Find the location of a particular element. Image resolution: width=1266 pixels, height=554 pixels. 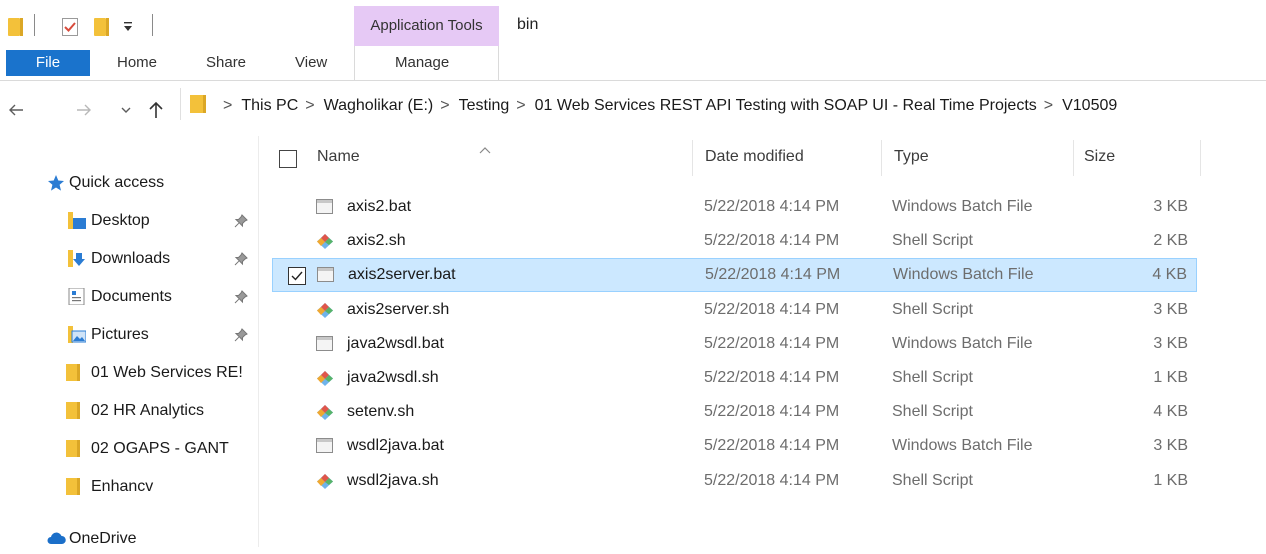

recent-locations-chevron-down-icon is located at coordinates (126, 110).